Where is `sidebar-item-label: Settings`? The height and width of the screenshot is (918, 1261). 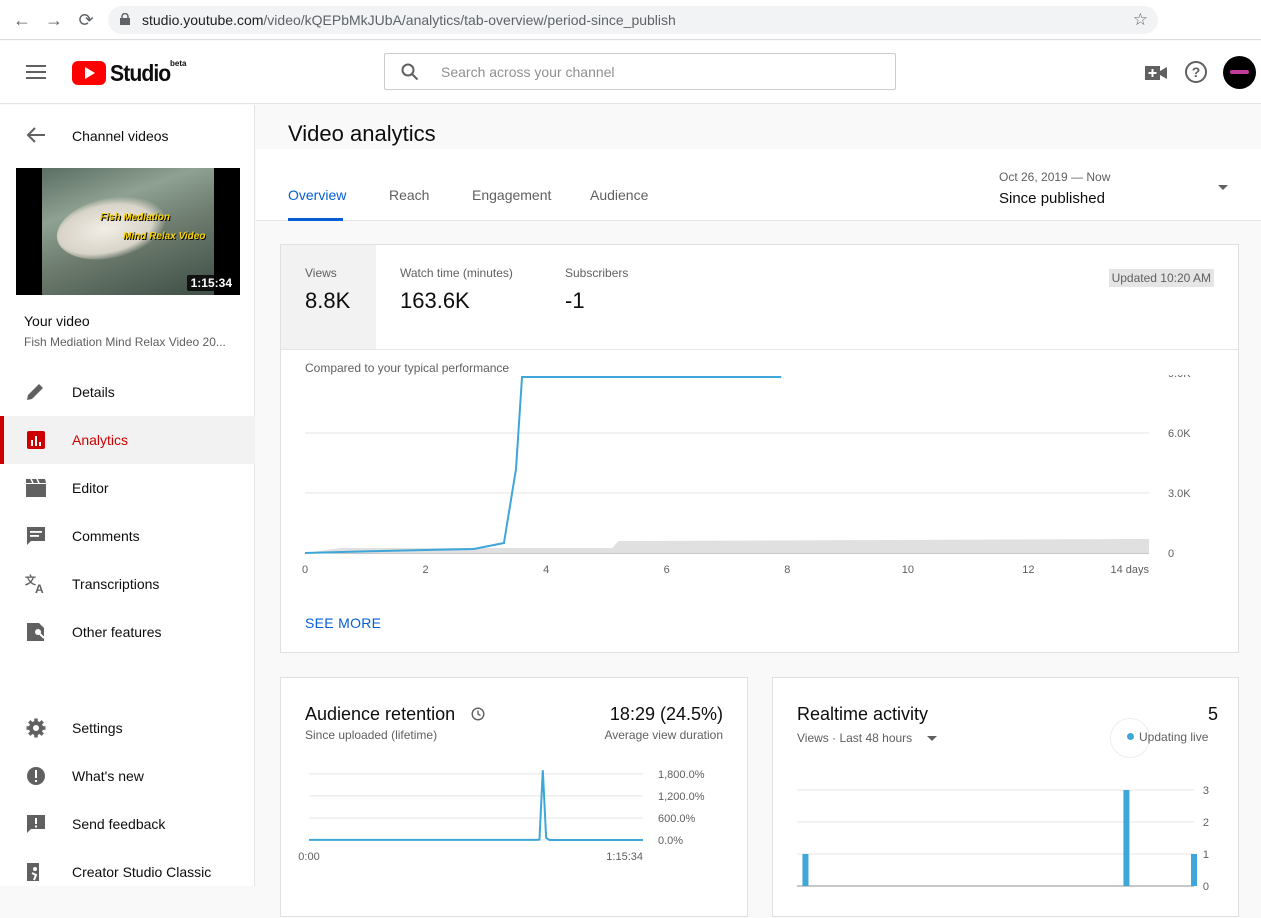 sidebar-item-label: Settings is located at coordinates (97, 728).